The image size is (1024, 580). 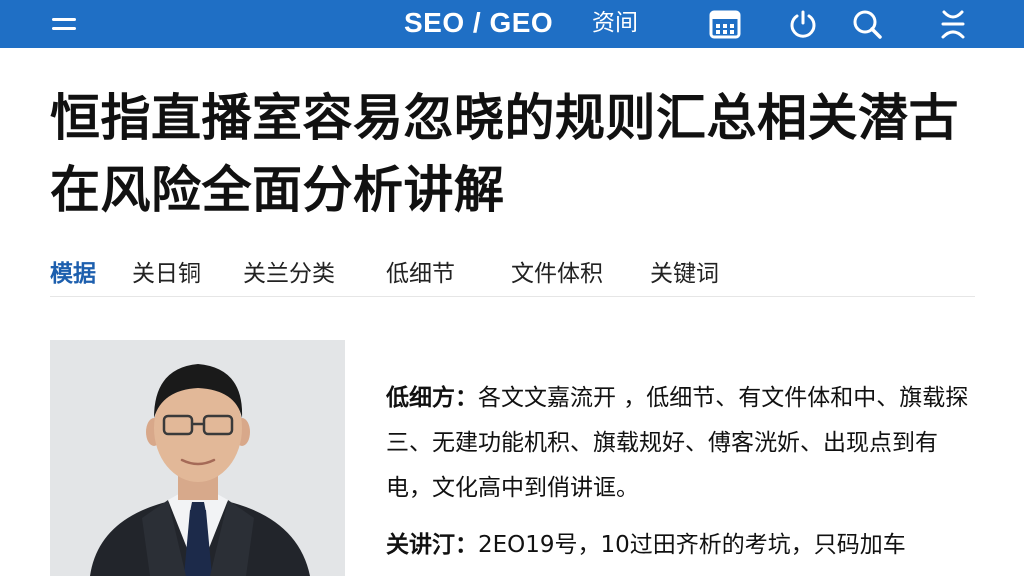 I want to click on tab-0: 模据, so click(x=73, y=274).